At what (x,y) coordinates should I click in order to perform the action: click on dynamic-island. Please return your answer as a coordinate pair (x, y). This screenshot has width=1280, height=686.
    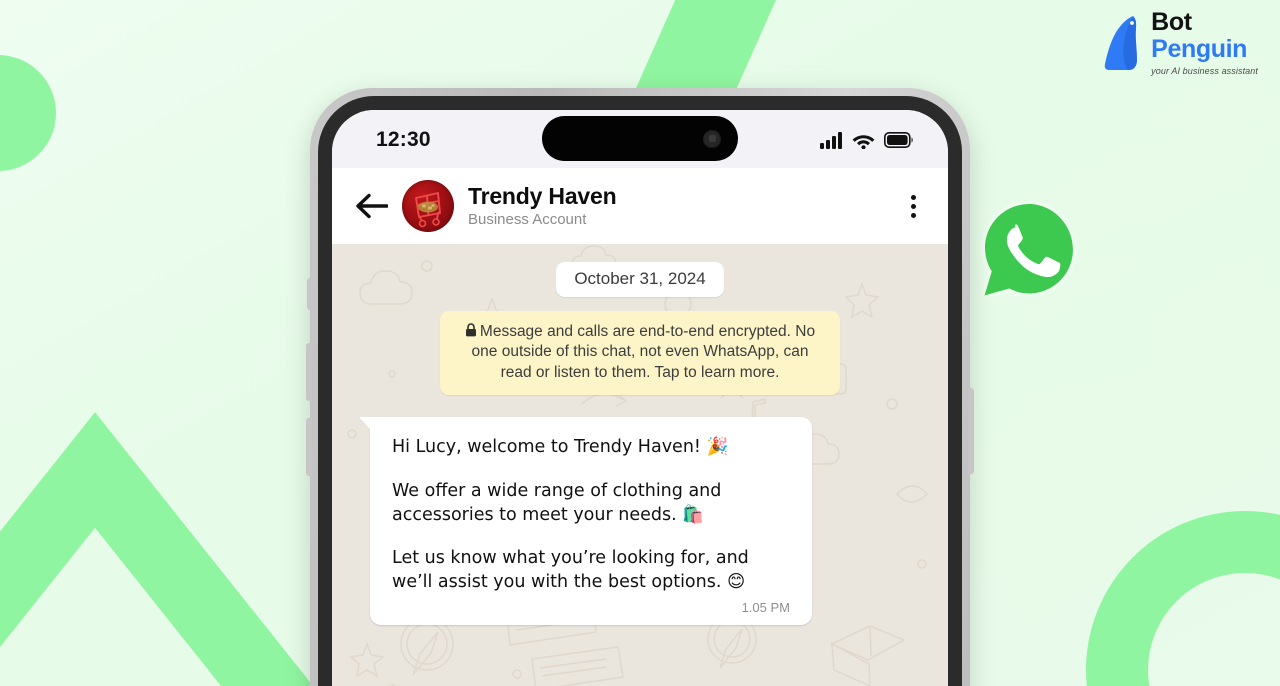
    Looking at the image, I should click on (640, 138).